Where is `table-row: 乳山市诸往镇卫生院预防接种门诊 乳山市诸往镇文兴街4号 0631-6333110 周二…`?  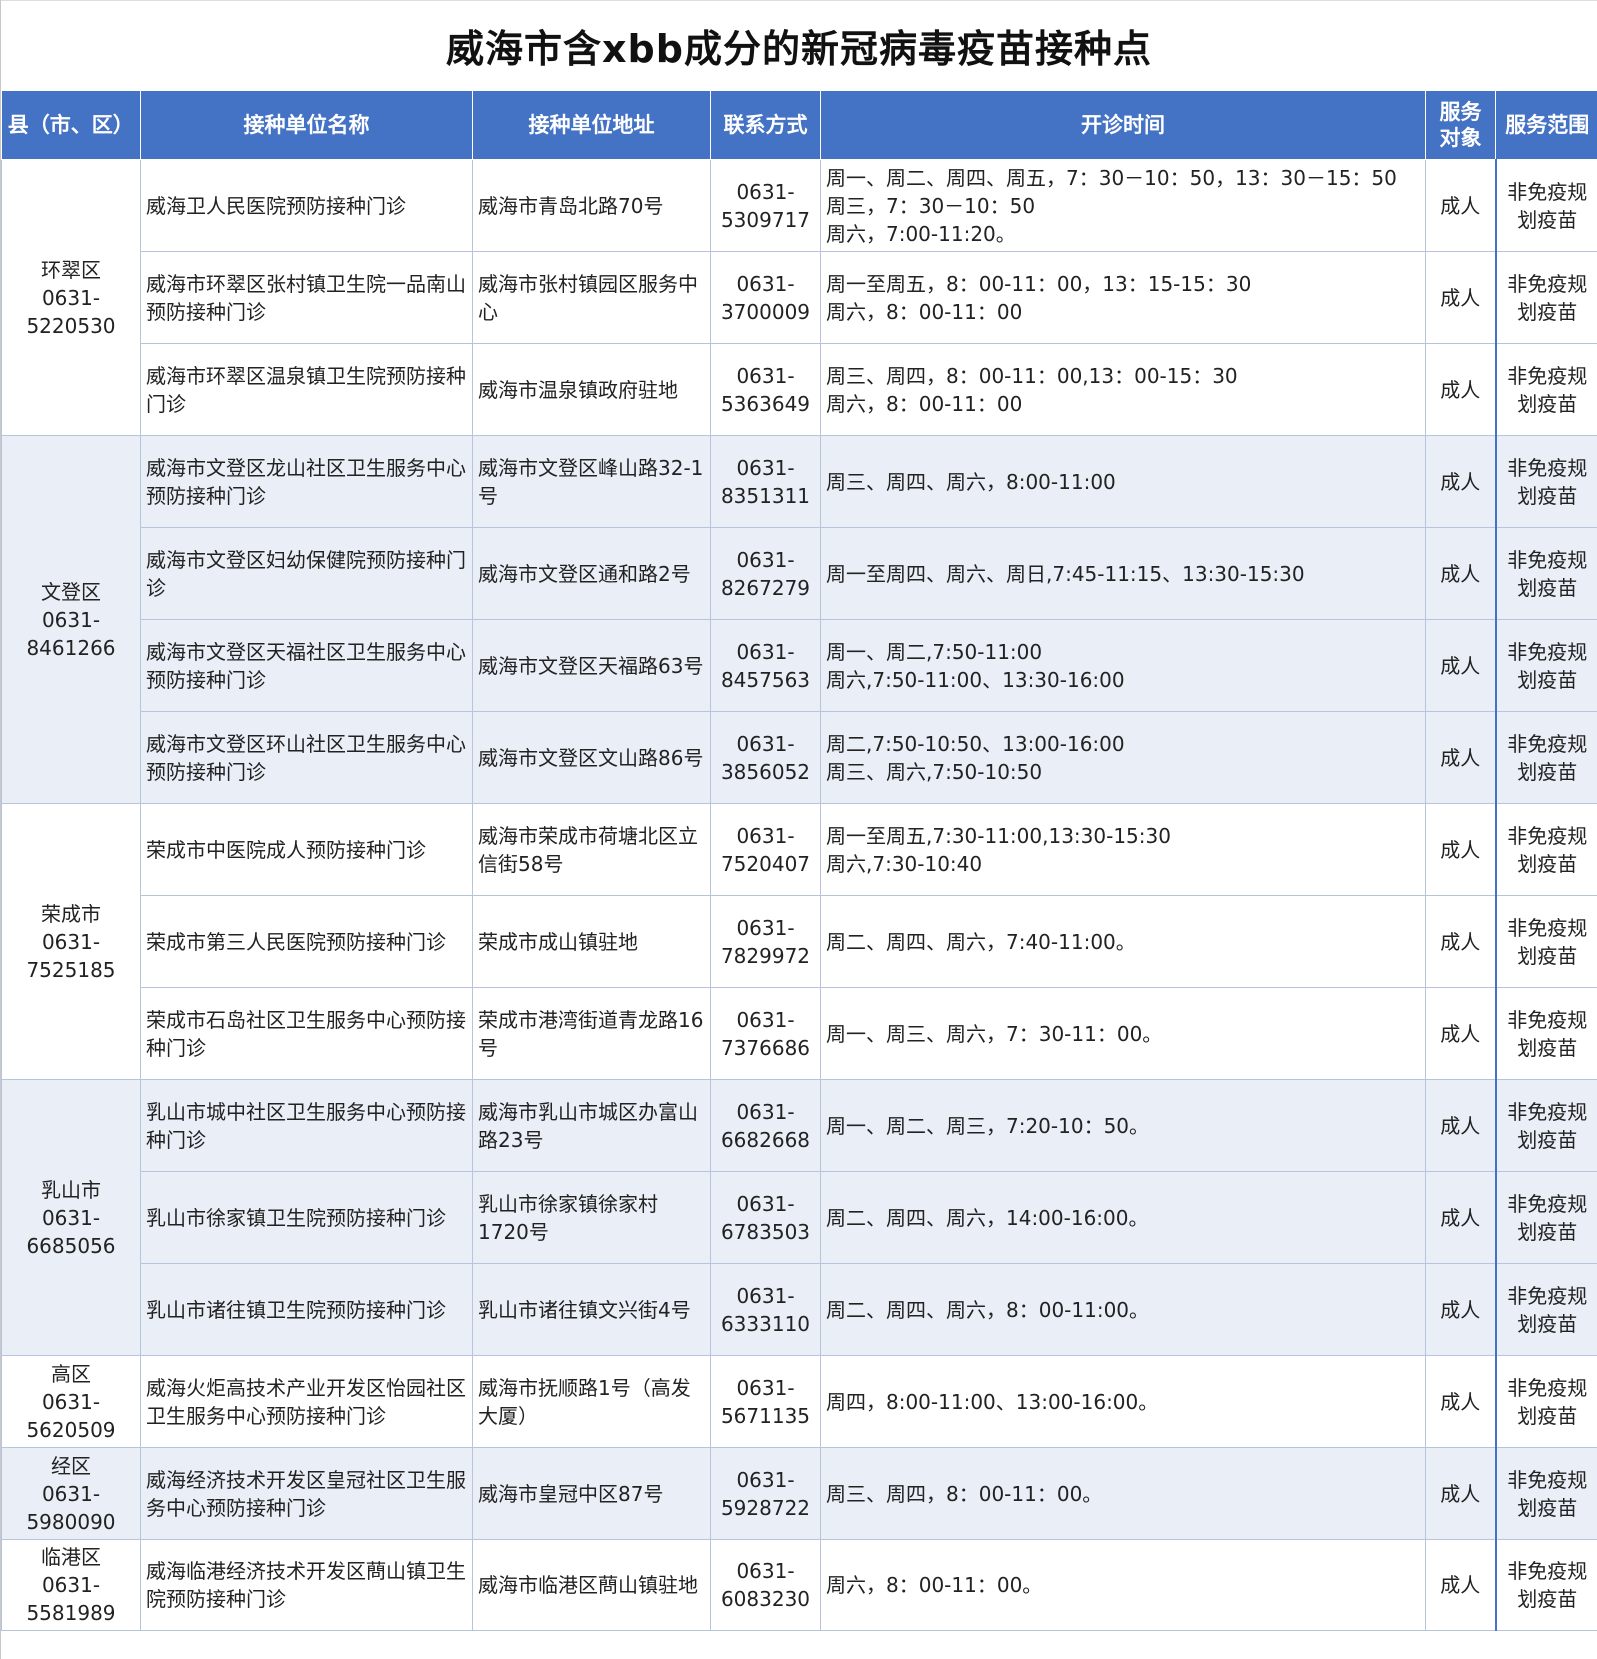 table-row: 乳山市诸往镇卫生院预防接种门诊 乳山市诸往镇文兴街4号 0631-6333110 周二… is located at coordinates (799, 1309).